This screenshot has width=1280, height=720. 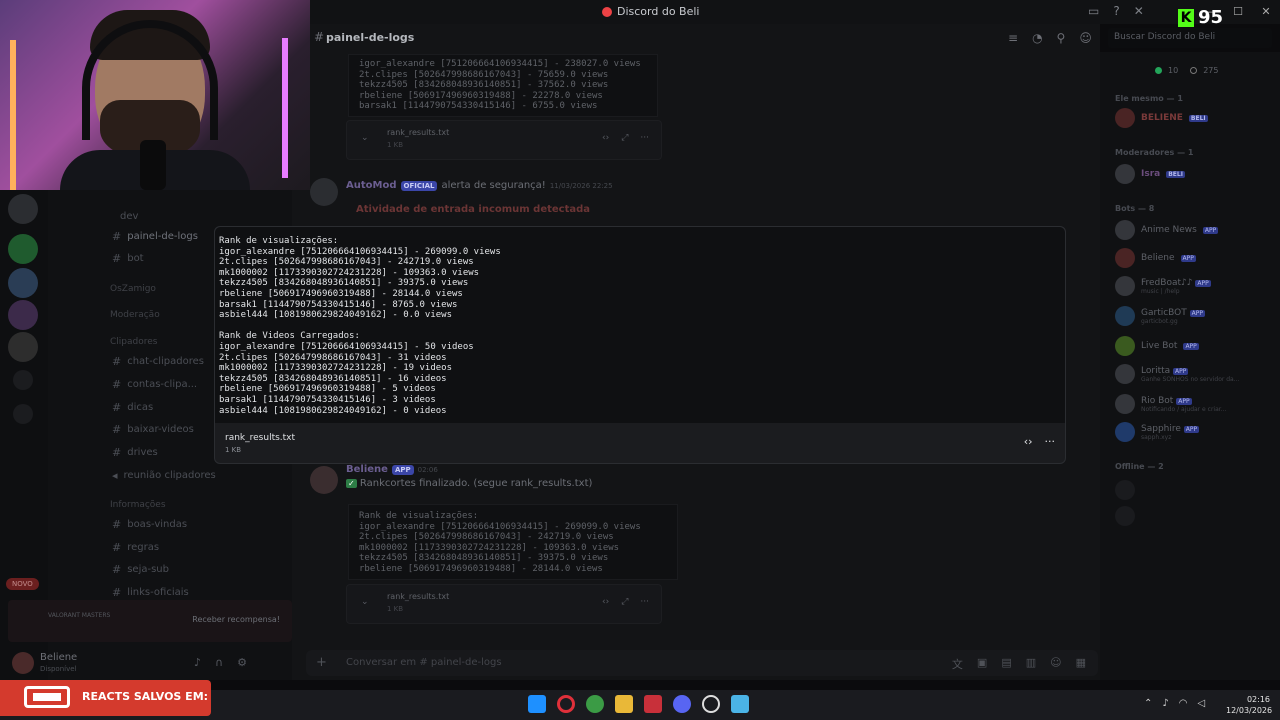 What do you see at coordinates (23, 380) in the screenshot?
I see `add-server-icon` at bounding box center [23, 380].